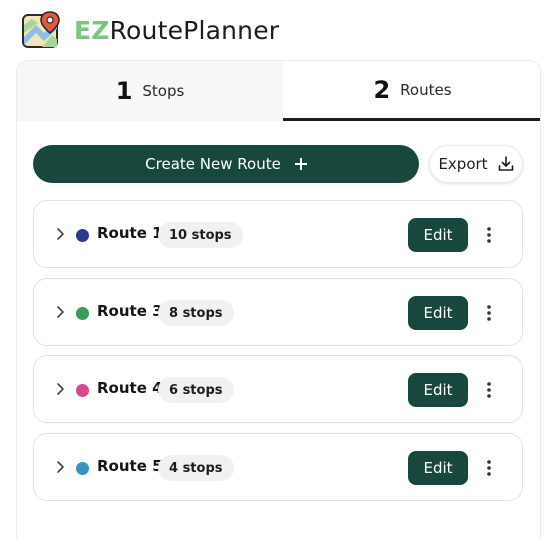 Image resolution: width=550 pixels, height=540 pixels. I want to click on route-card: Route 5 4 stops Edit, so click(278, 467).